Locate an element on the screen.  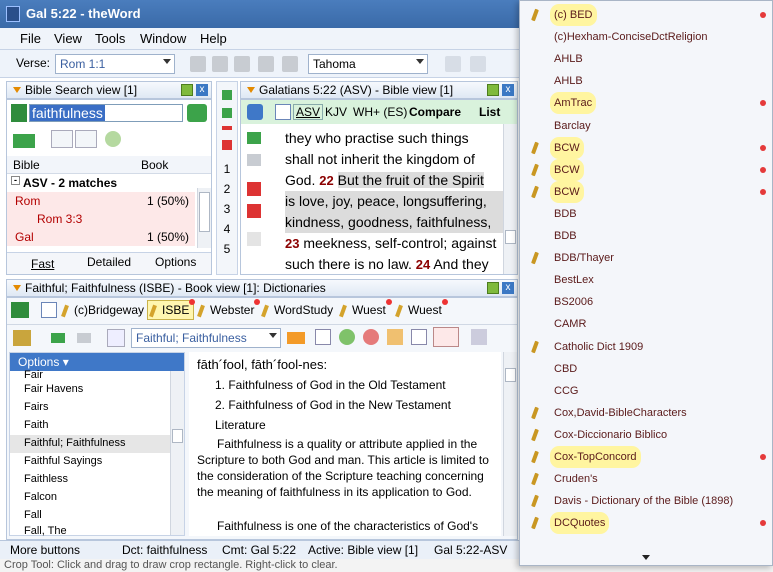
minus-icon is located at coordinates (227, 128).